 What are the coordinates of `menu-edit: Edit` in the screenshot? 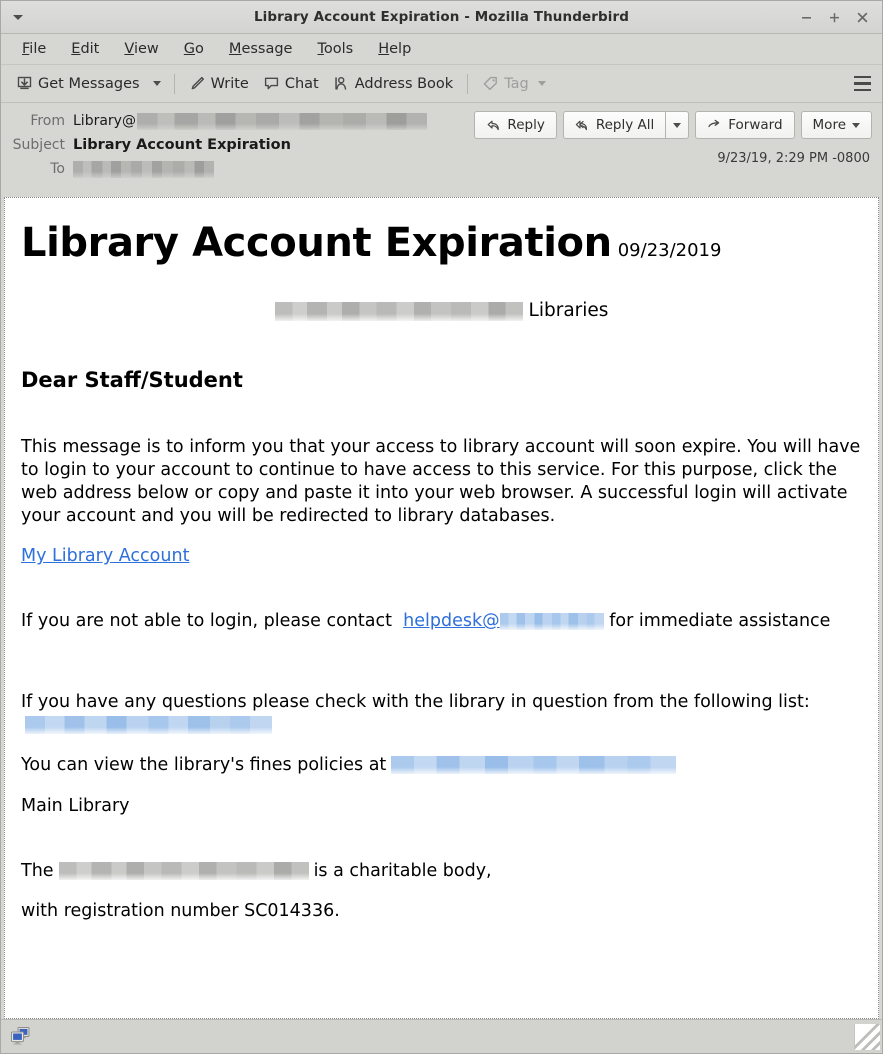 It's located at (85, 49).